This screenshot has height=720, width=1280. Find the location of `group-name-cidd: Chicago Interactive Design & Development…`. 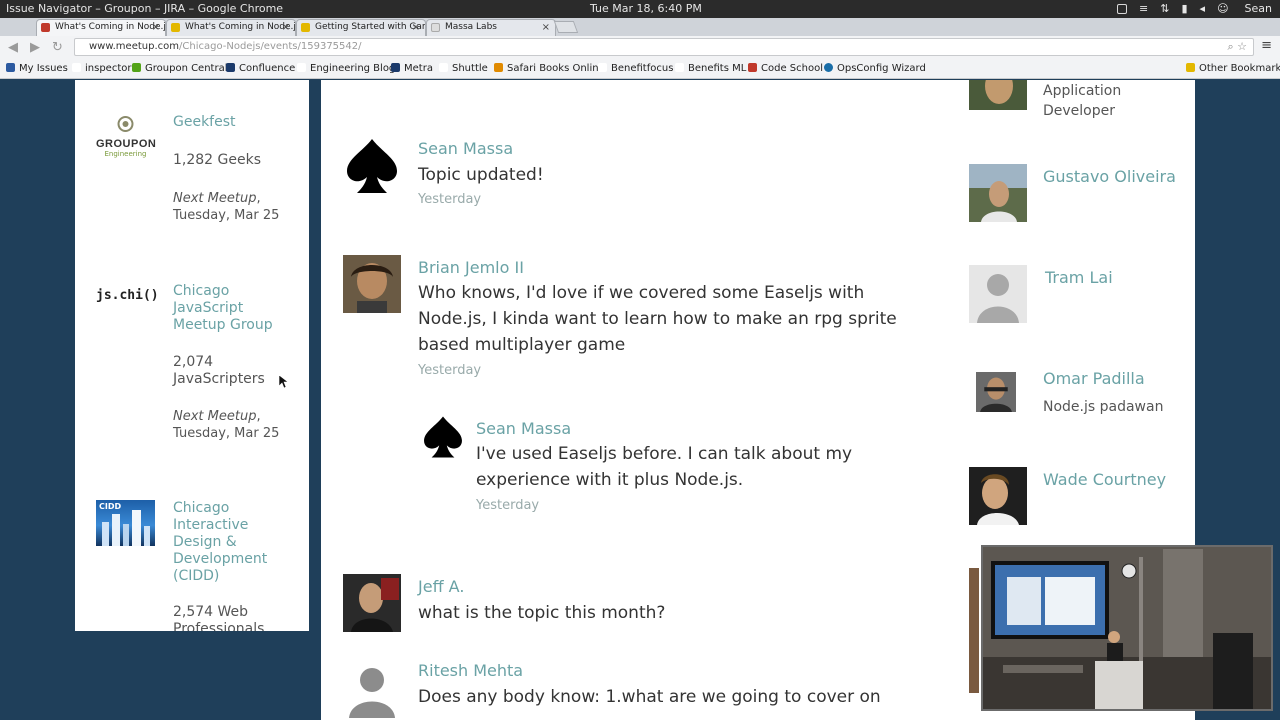

group-name-cidd: Chicago Interactive Design & Development… is located at coordinates (233, 542).